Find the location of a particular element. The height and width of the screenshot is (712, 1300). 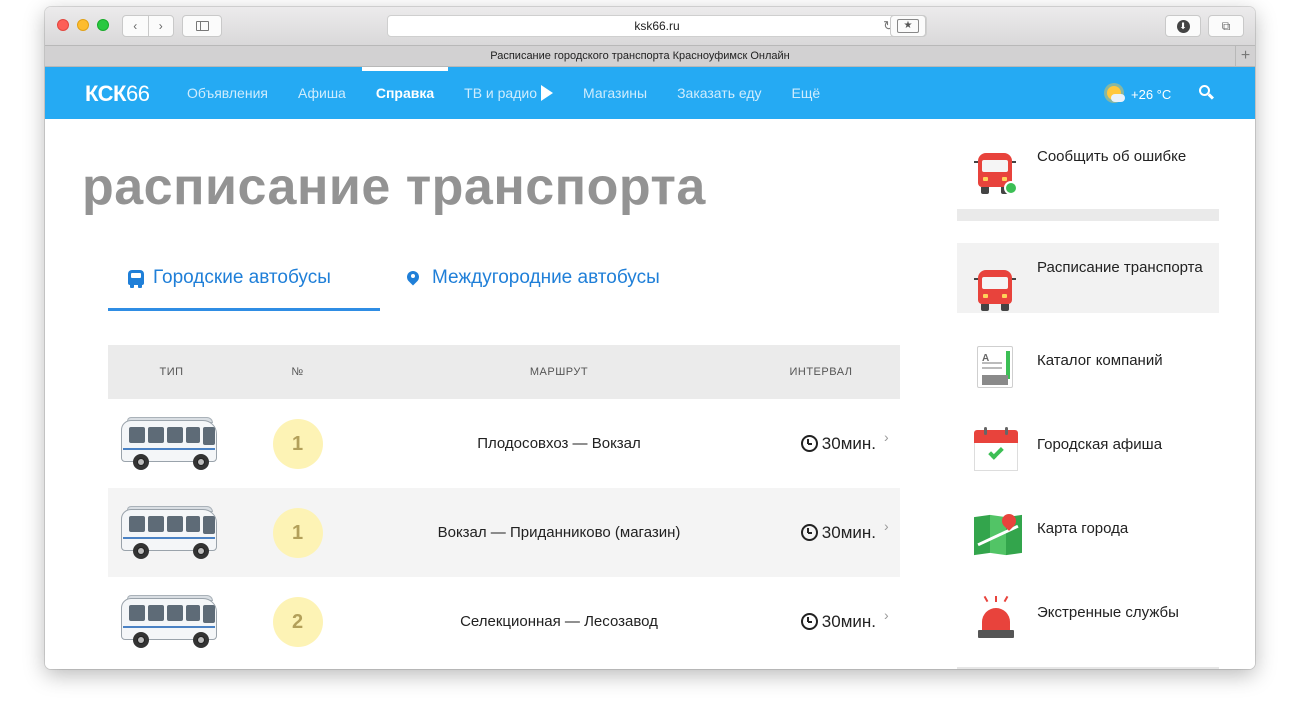

weather-widget: +26 °C is located at coordinates (1137, 94).